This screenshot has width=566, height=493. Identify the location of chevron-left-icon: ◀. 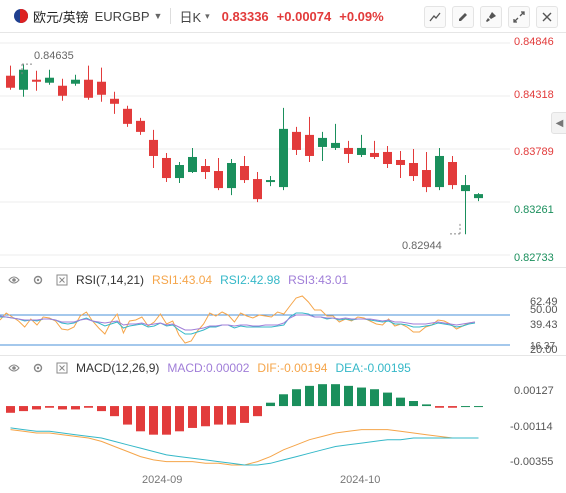
(558, 123).